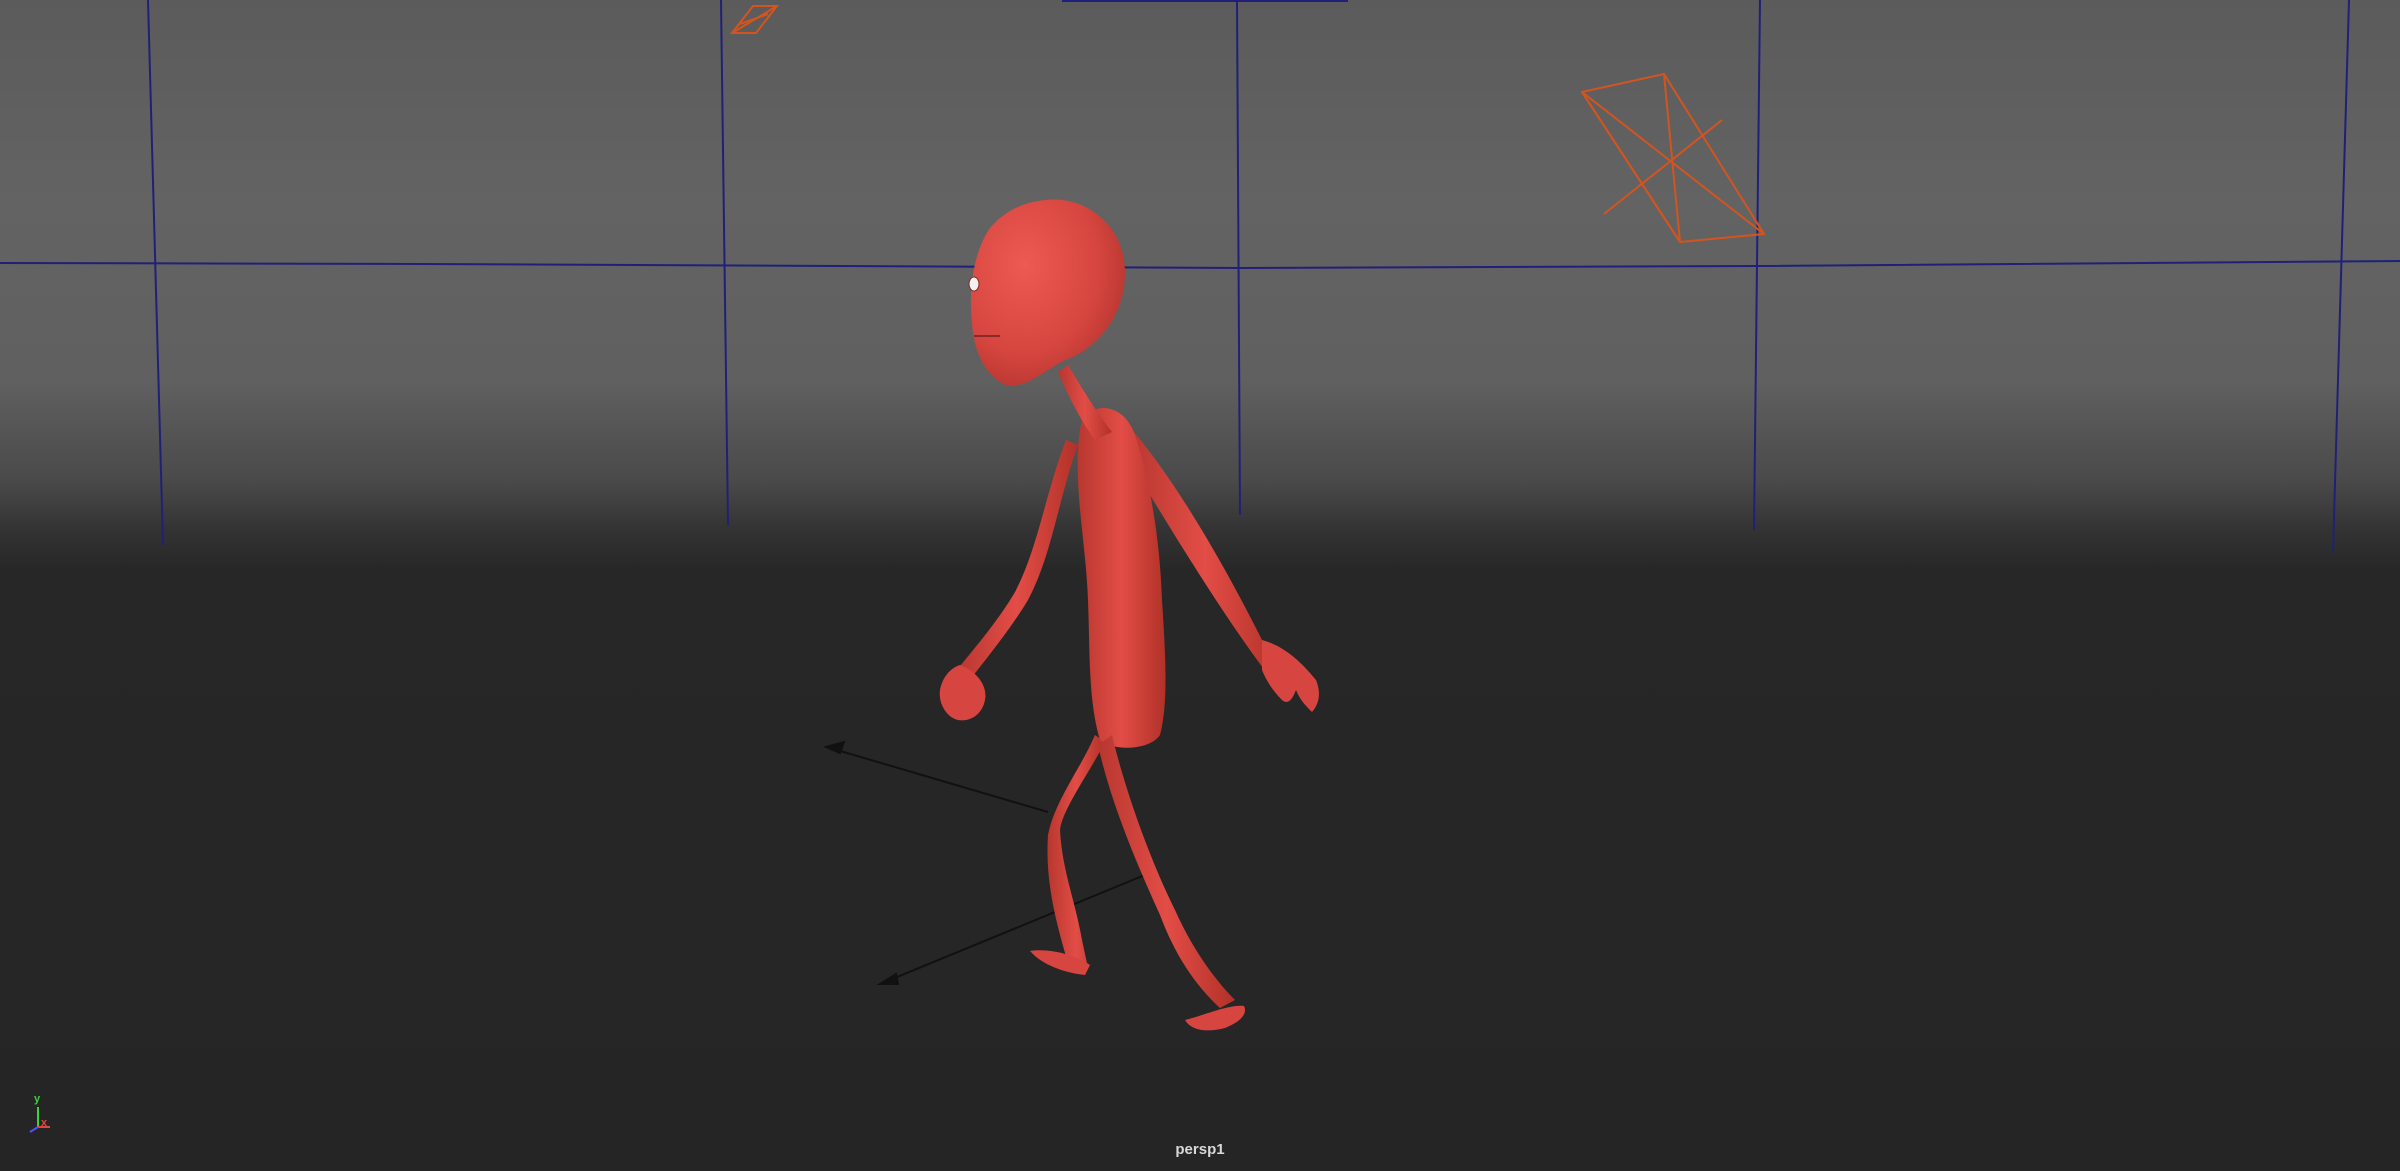 This screenshot has height=1171, width=2400. Describe the element at coordinates (962, 693) in the screenshot. I see `character-front-hand` at that location.